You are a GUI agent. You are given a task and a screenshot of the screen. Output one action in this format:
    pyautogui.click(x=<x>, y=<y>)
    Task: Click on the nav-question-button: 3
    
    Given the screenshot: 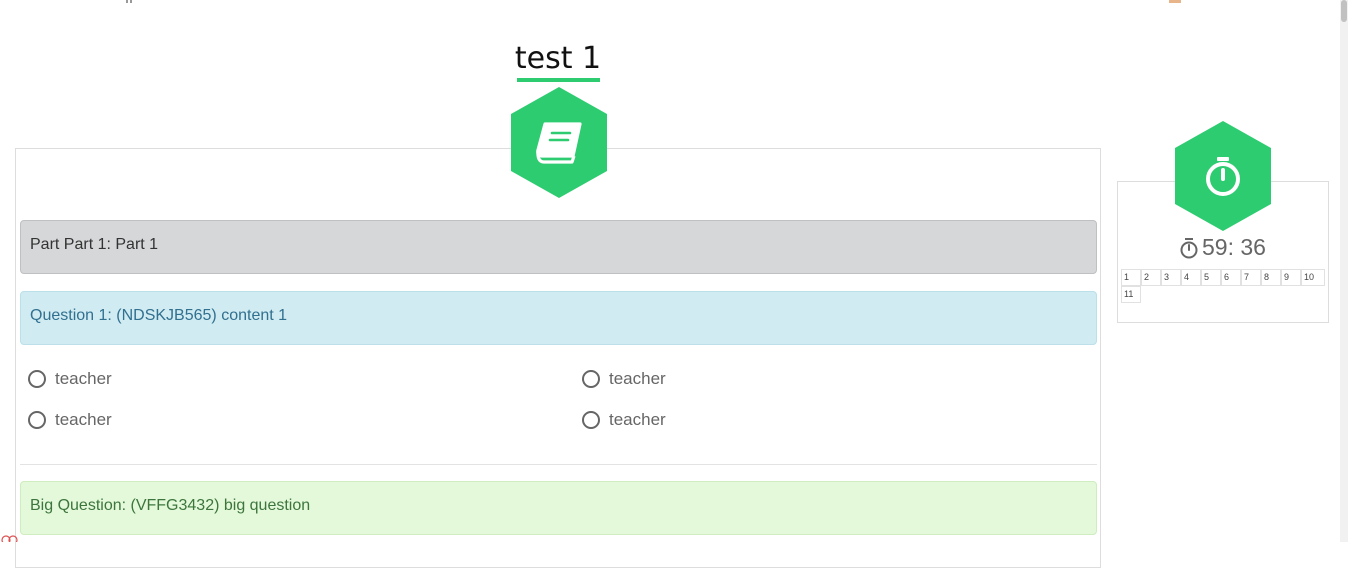 What is the action you would take?
    pyautogui.click(x=1171, y=277)
    